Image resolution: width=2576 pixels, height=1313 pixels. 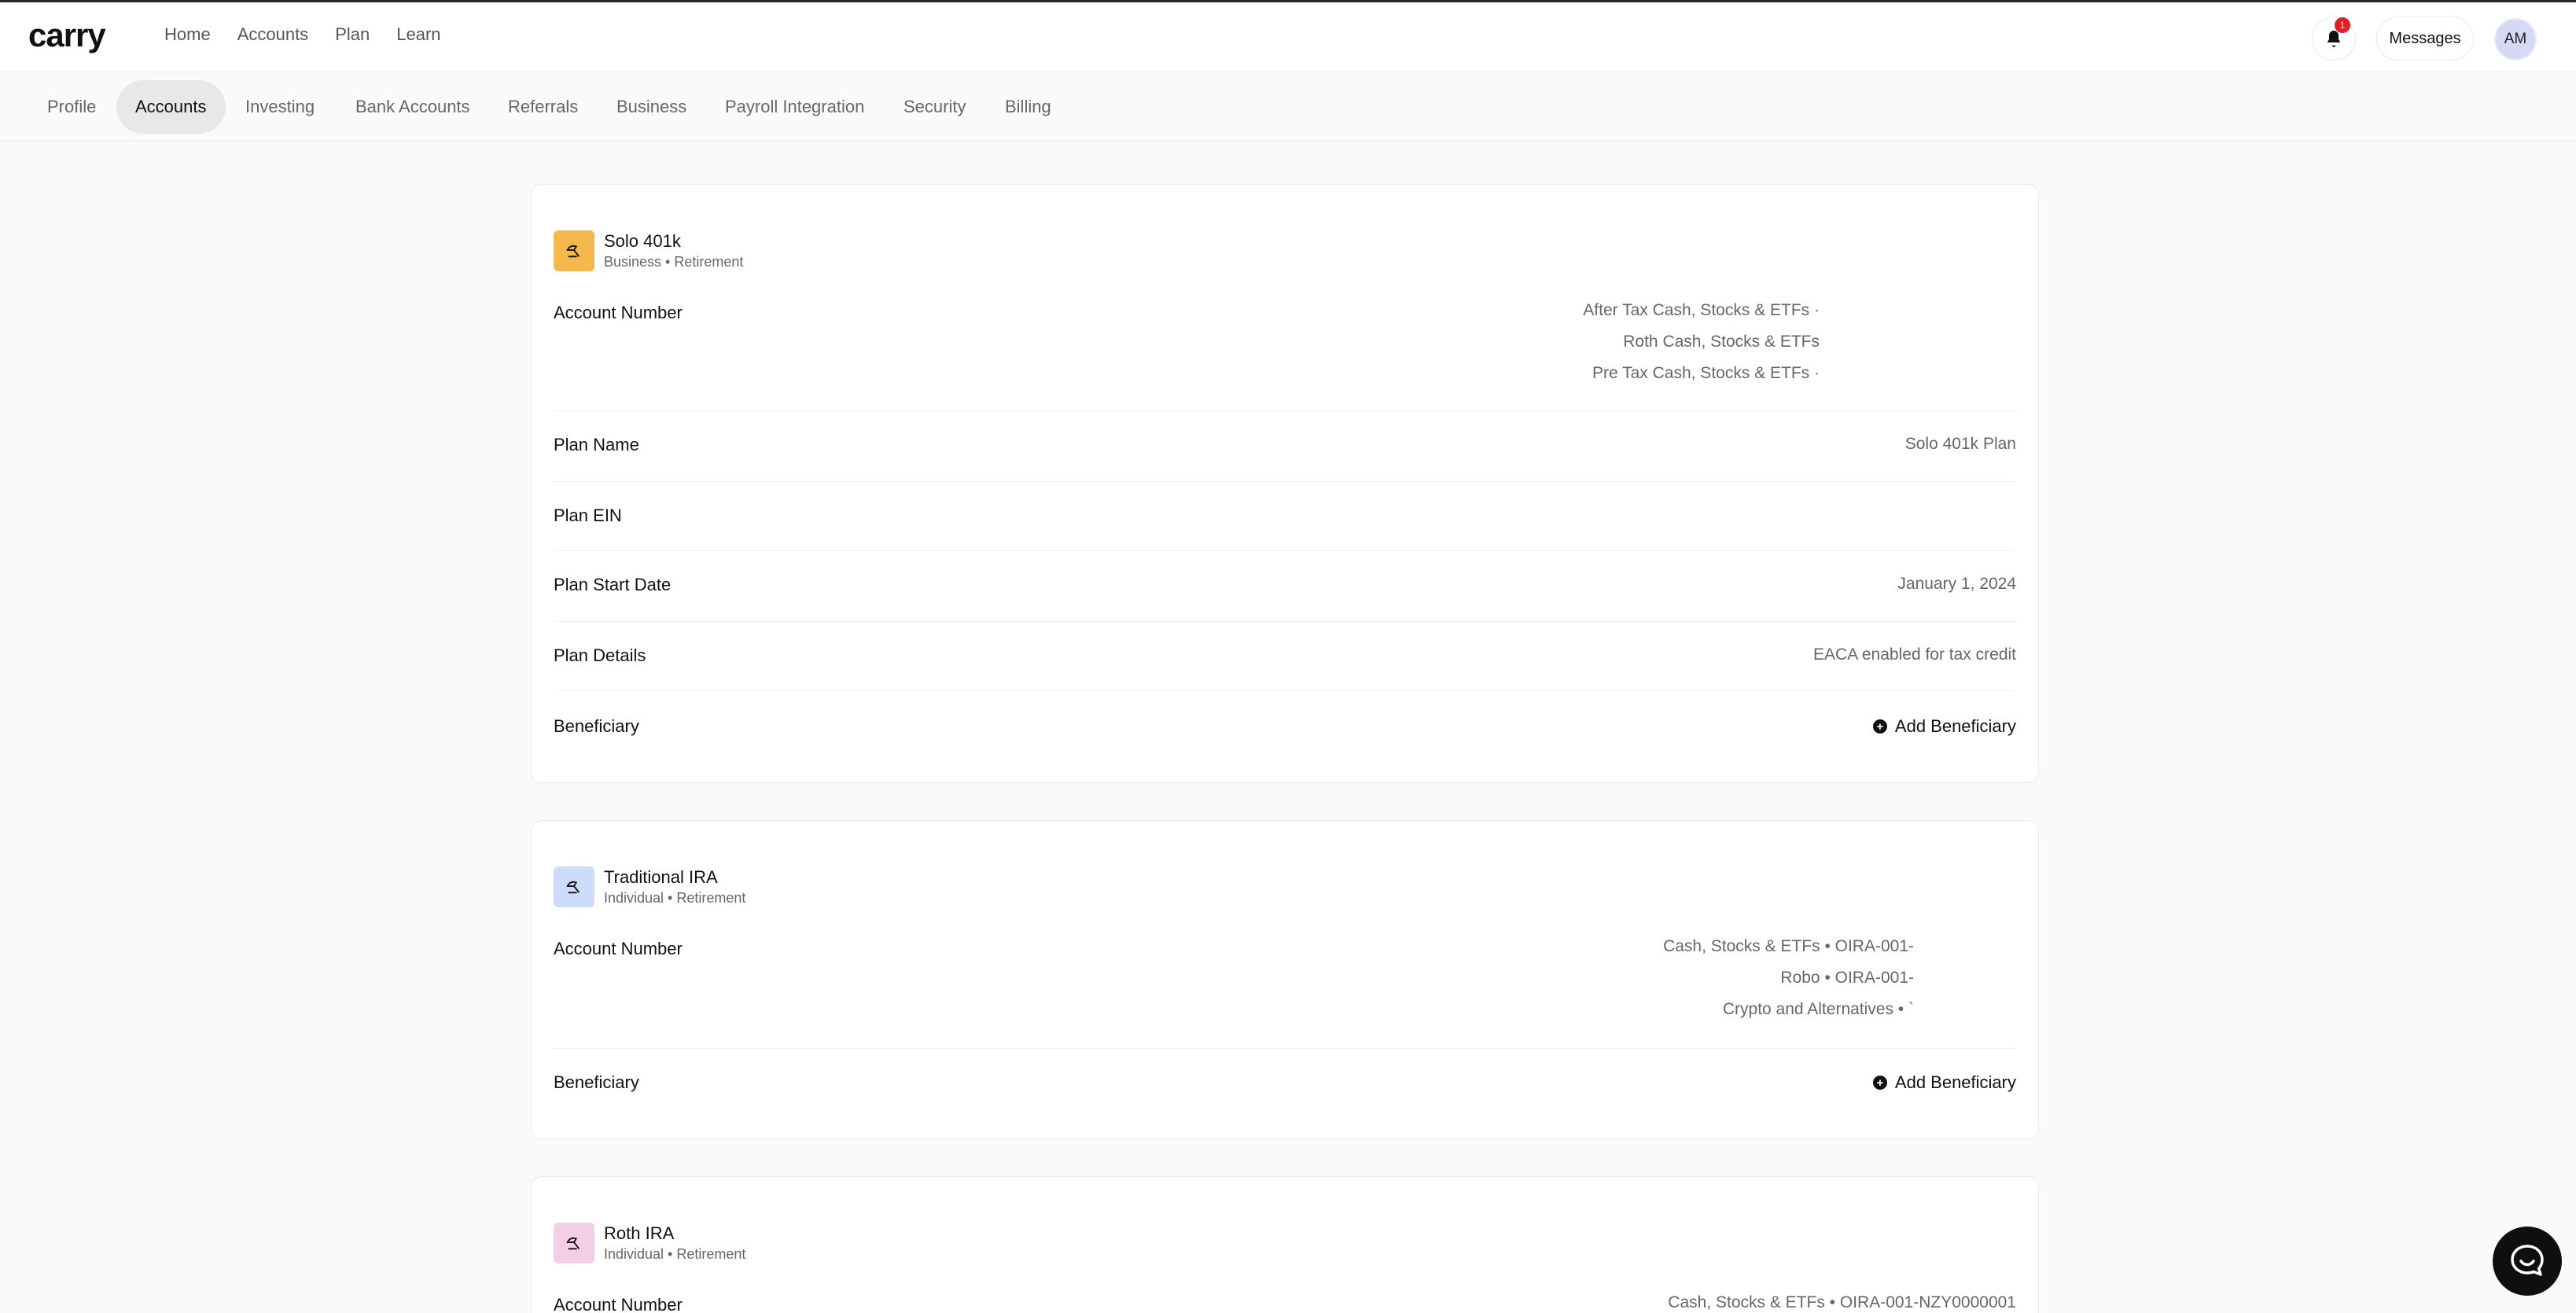 What do you see at coordinates (1285, 586) in the screenshot?
I see `plan-start-date-row: Plan Start Date January 1, 2024` at bounding box center [1285, 586].